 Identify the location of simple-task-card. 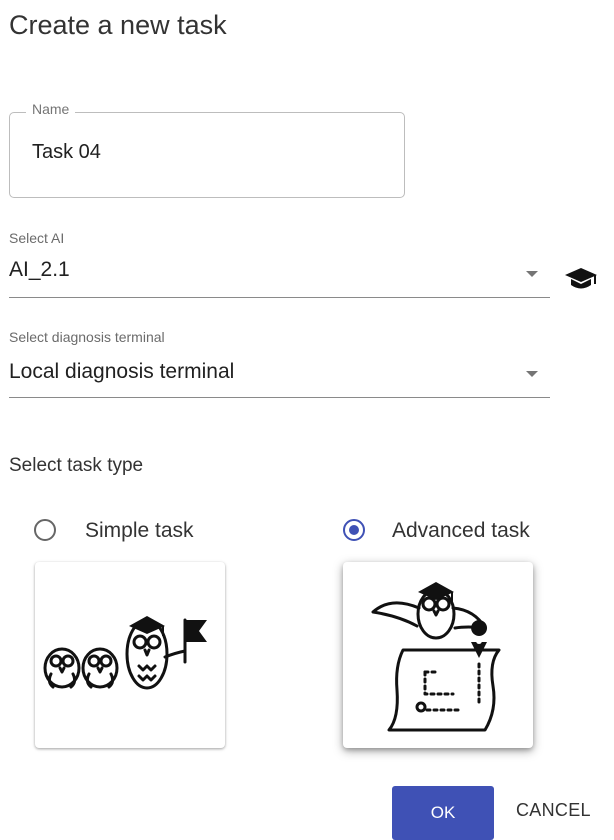
(130, 655).